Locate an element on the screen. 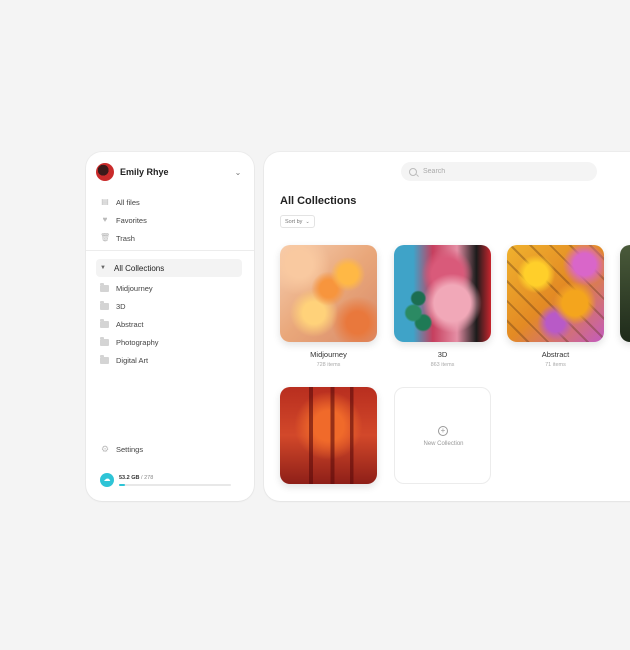  storage-total: 278 is located at coordinates (149, 477).